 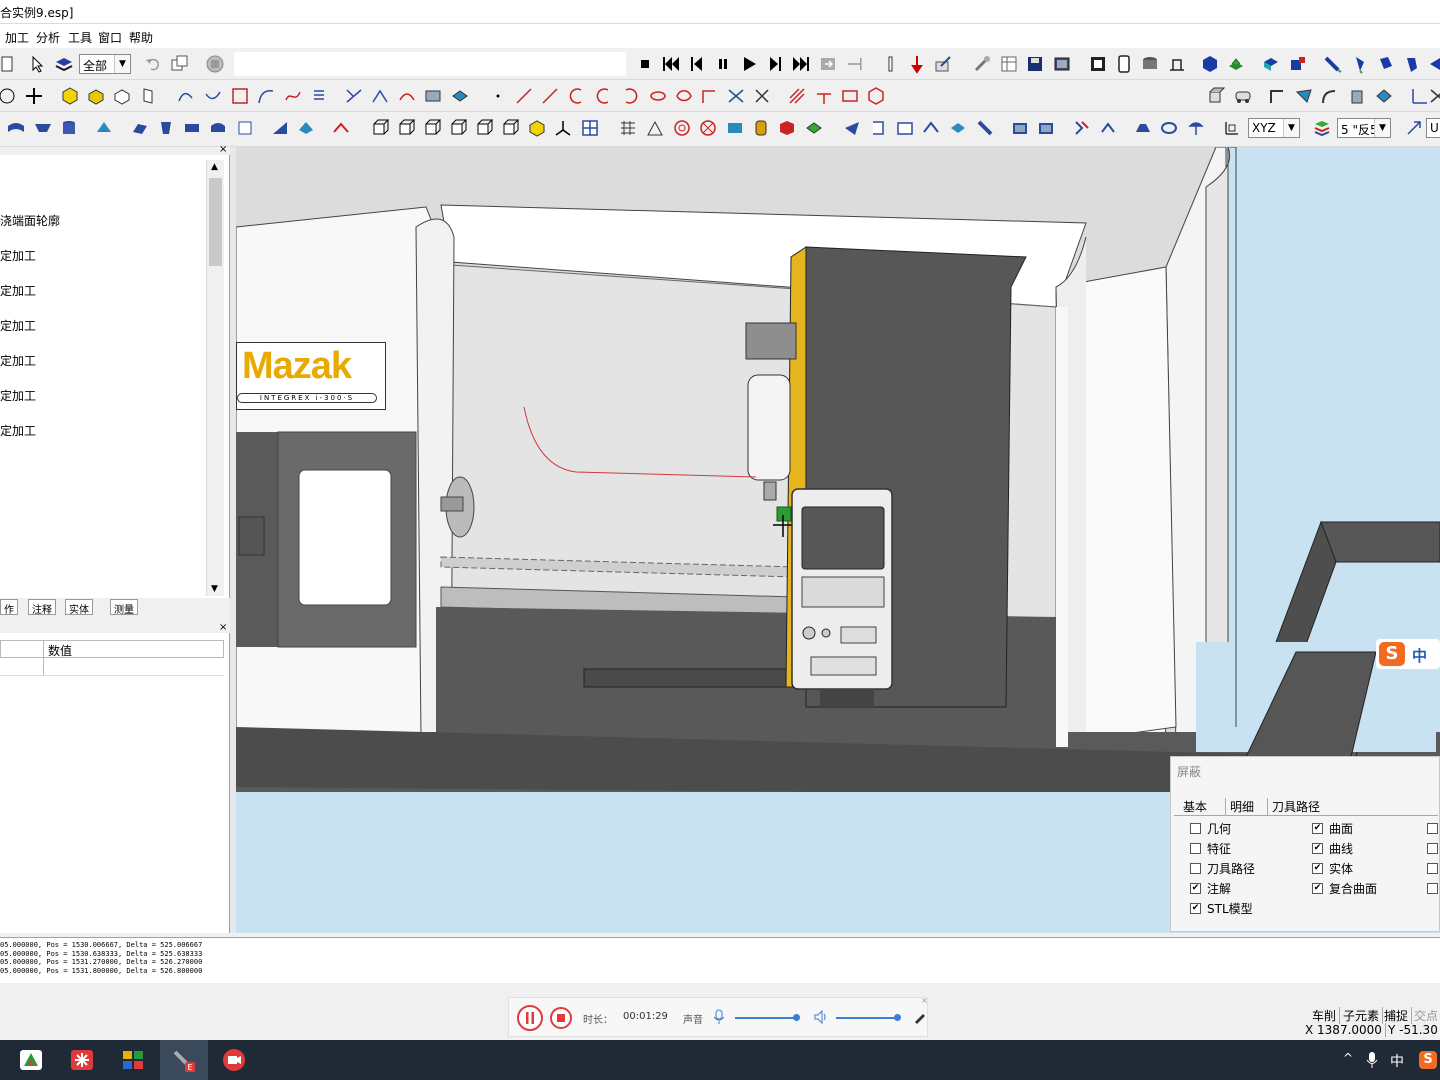 I want to click on circle-cross-icon, so click(x=708, y=128).